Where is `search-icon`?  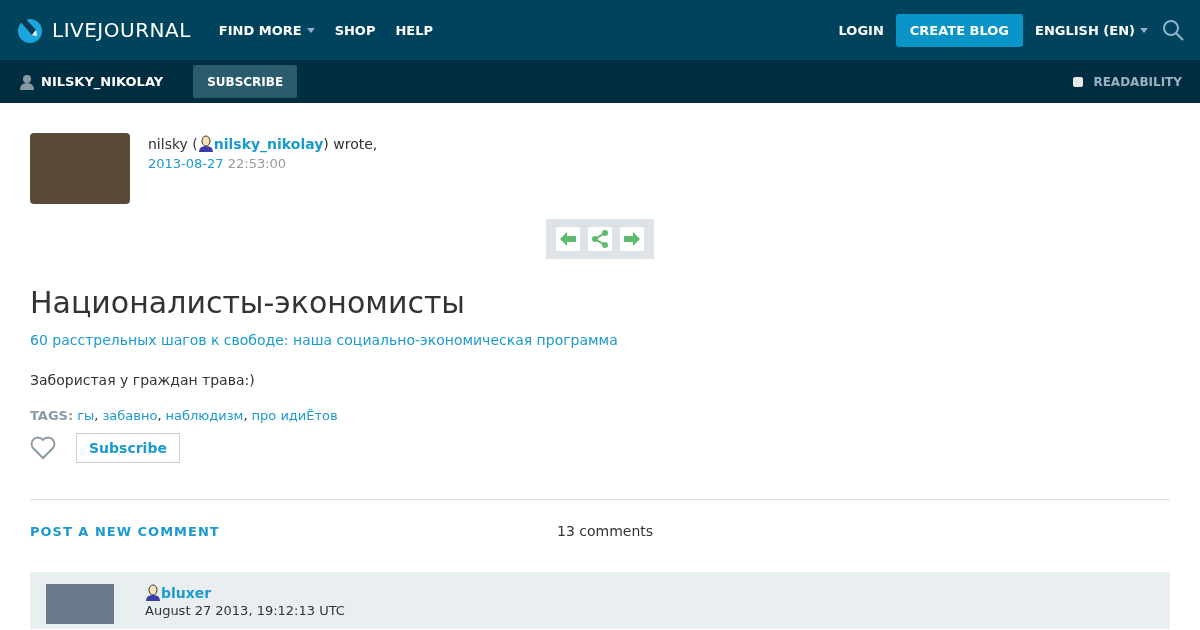 search-icon is located at coordinates (1173, 30).